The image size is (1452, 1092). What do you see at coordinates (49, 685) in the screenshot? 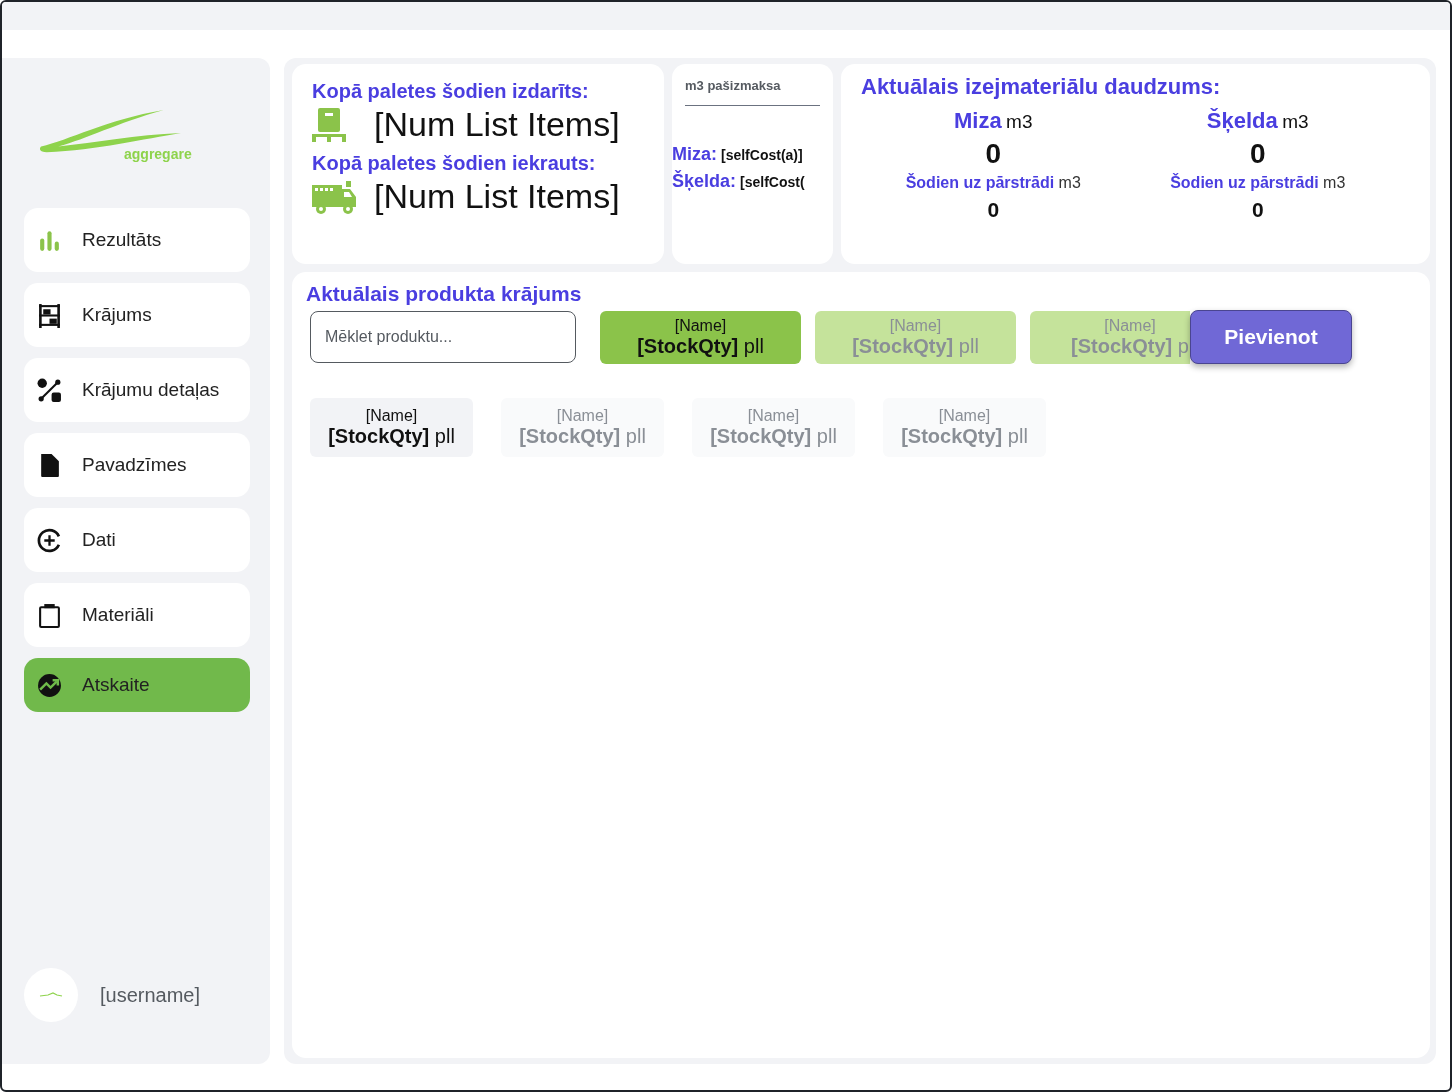
I see `chart-circle-icon` at bounding box center [49, 685].